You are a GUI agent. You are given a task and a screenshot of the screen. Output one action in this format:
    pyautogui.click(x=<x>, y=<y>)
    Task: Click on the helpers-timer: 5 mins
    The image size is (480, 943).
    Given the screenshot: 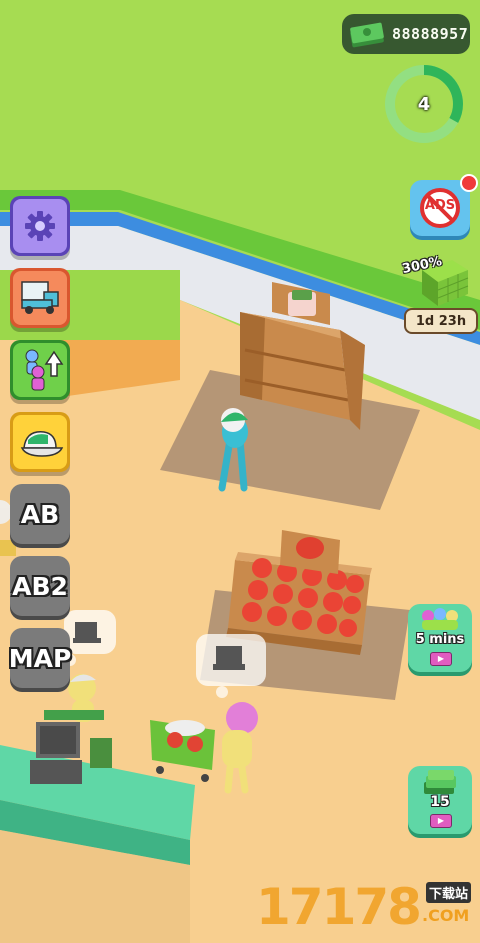 What is the action you would take?
    pyautogui.click(x=440, y=639)
    